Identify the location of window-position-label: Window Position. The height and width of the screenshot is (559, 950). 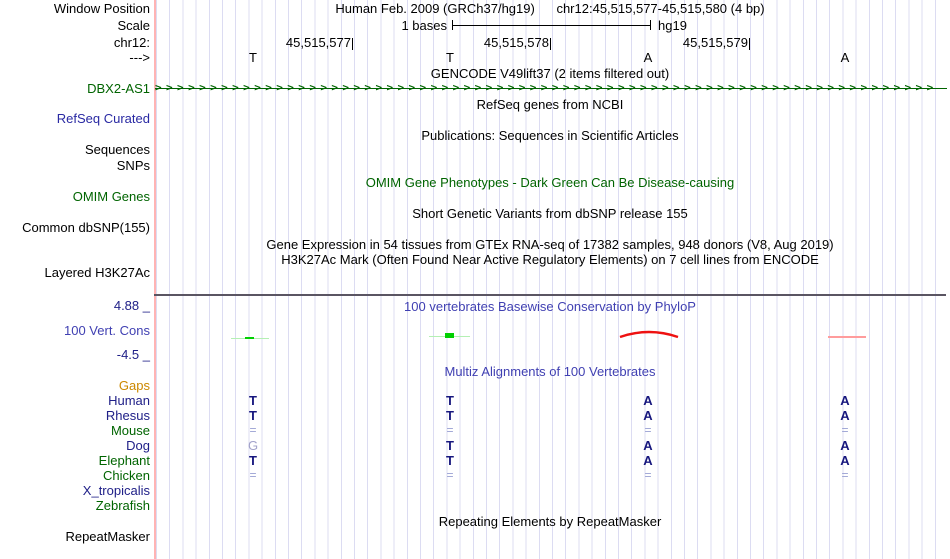
(101, 8).